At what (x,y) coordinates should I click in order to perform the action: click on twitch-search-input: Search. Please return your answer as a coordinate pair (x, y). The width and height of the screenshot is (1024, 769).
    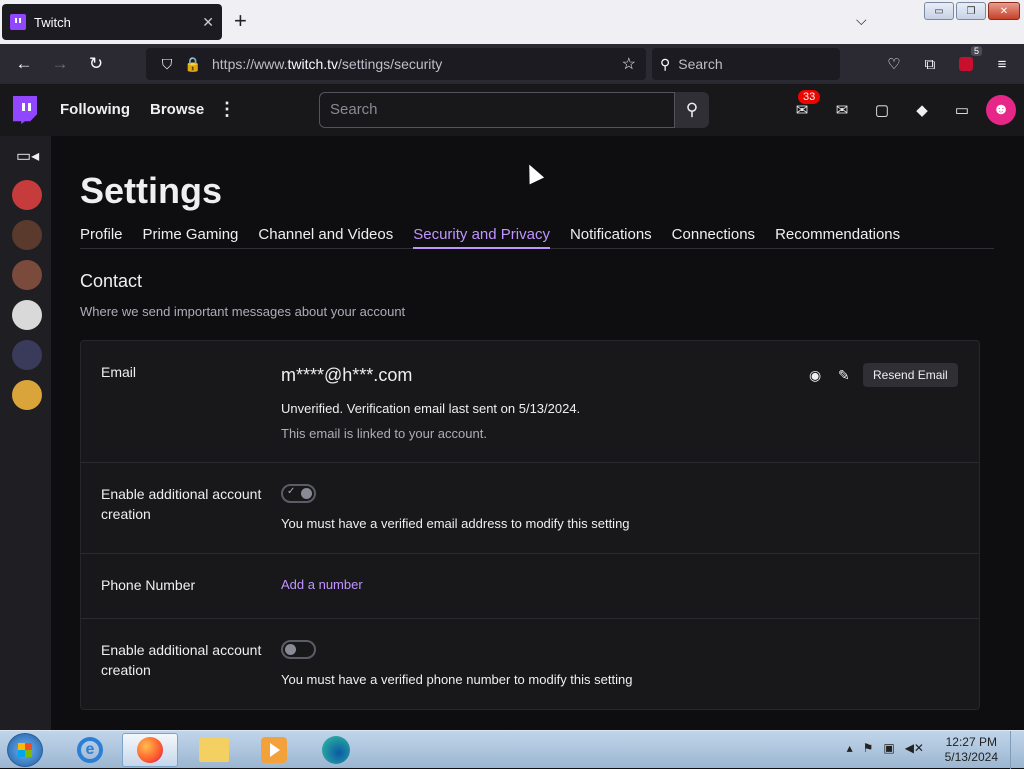
    Looking at the image, I should click on (497, 110).